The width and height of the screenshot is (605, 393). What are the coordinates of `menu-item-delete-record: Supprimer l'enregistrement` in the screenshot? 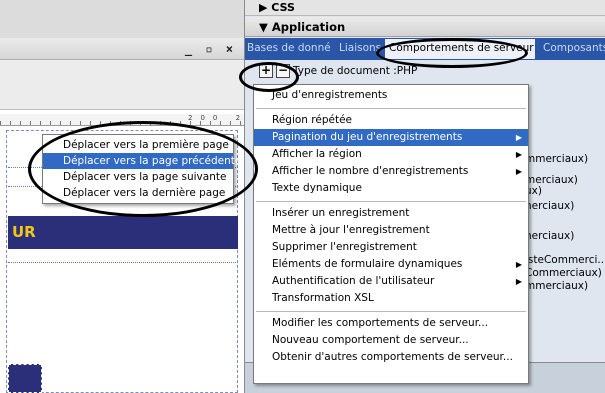 It's located at (391, 247).